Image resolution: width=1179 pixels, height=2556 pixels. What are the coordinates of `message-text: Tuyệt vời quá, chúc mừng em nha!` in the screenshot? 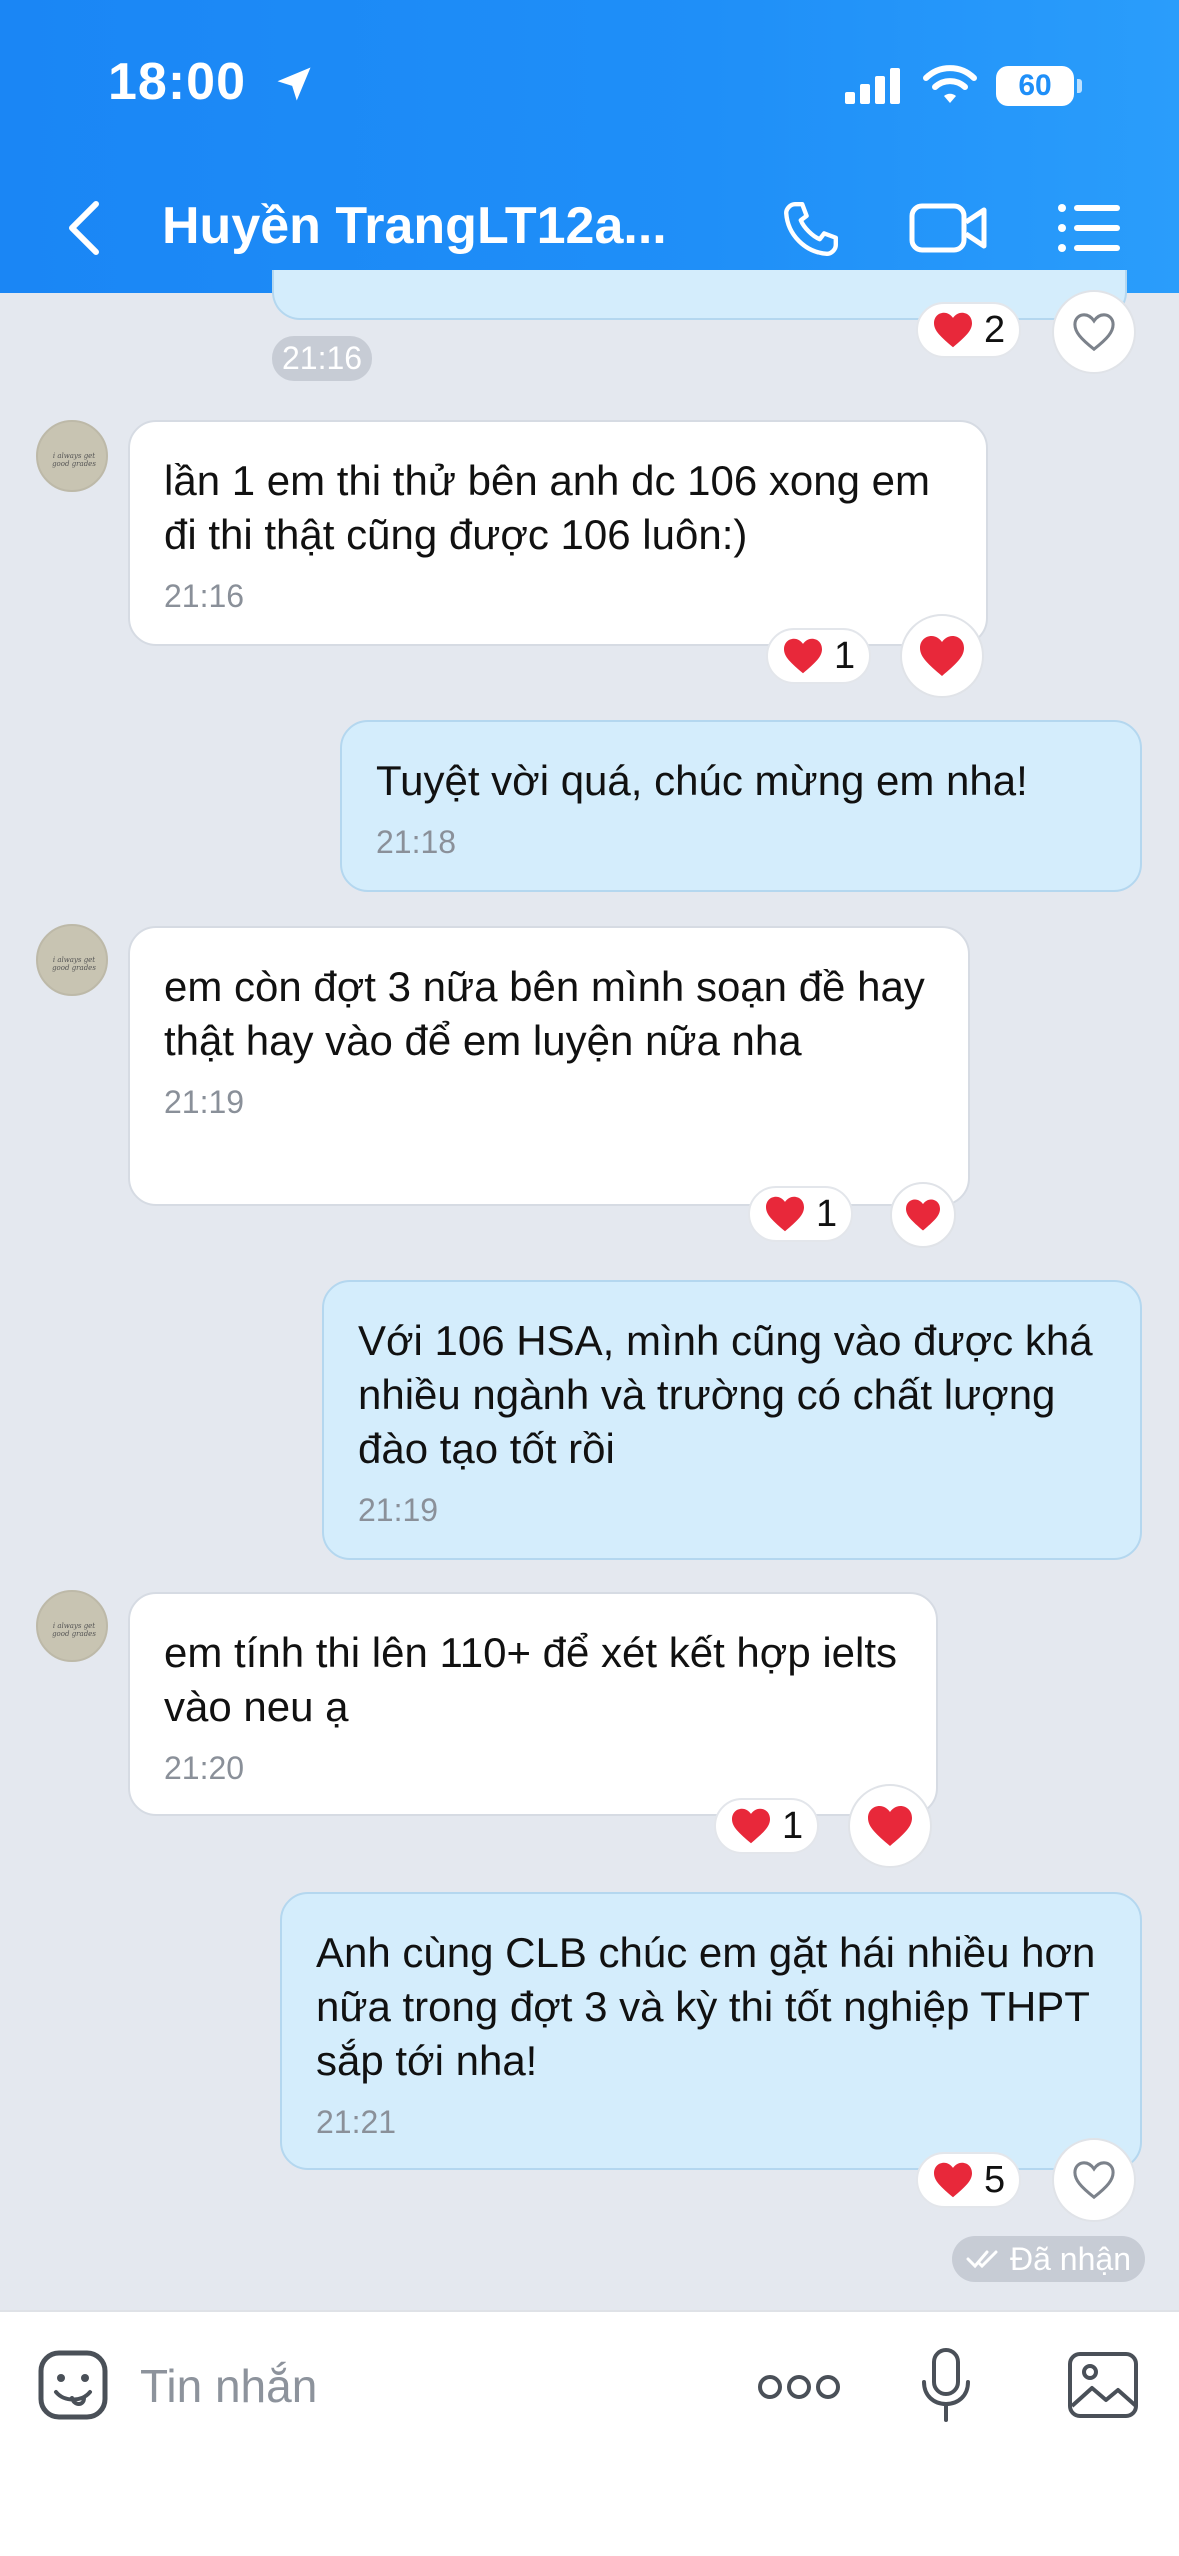 It's located at (702, 780).